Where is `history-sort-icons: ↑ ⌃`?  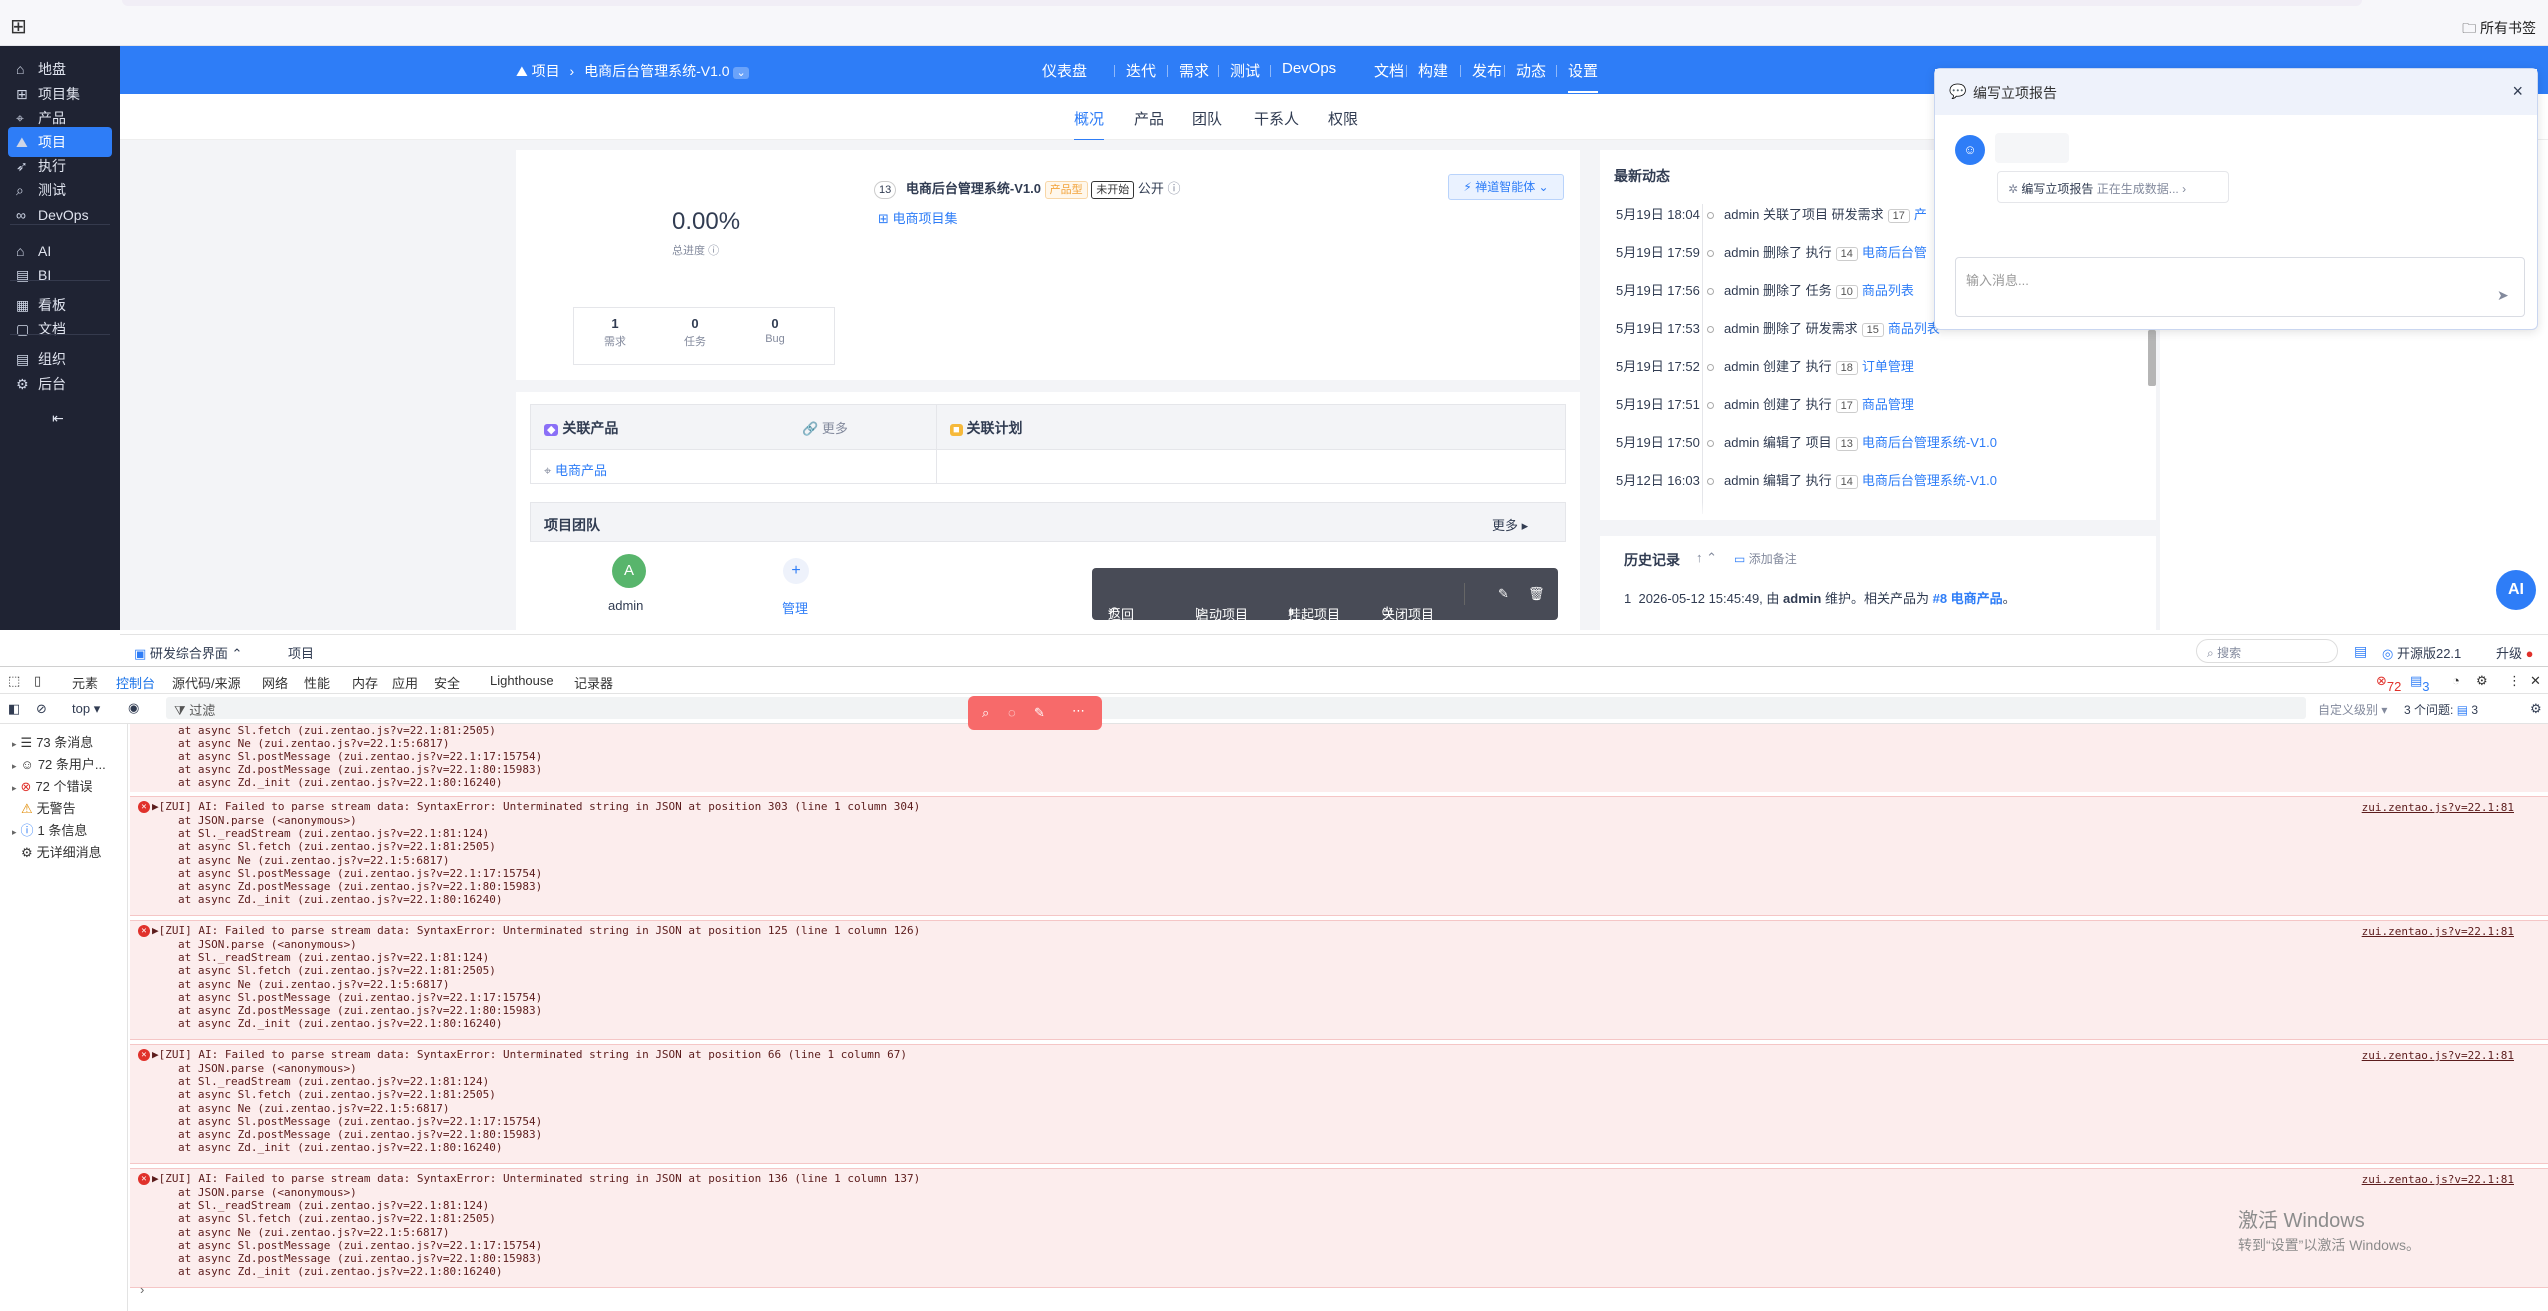 history-sort-icons: ↑ ⌃ is located at coordinates (1706, 558).